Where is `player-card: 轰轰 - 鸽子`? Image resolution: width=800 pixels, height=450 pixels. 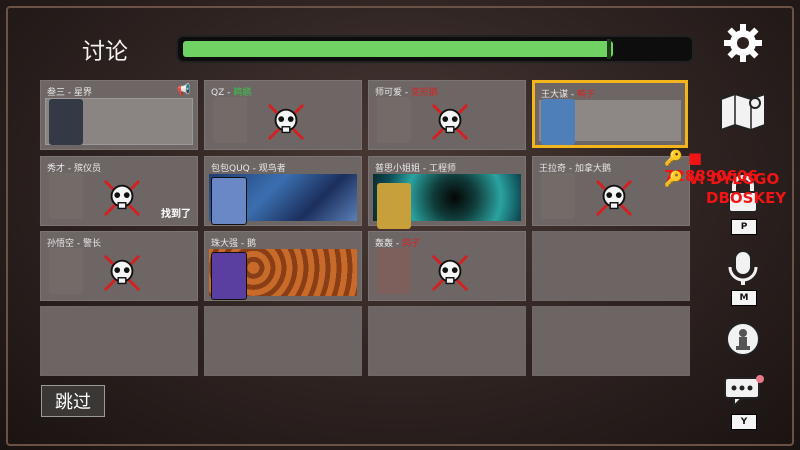
player-card: 轰轰 - 鸽子 is located at coordinates (447, 266).